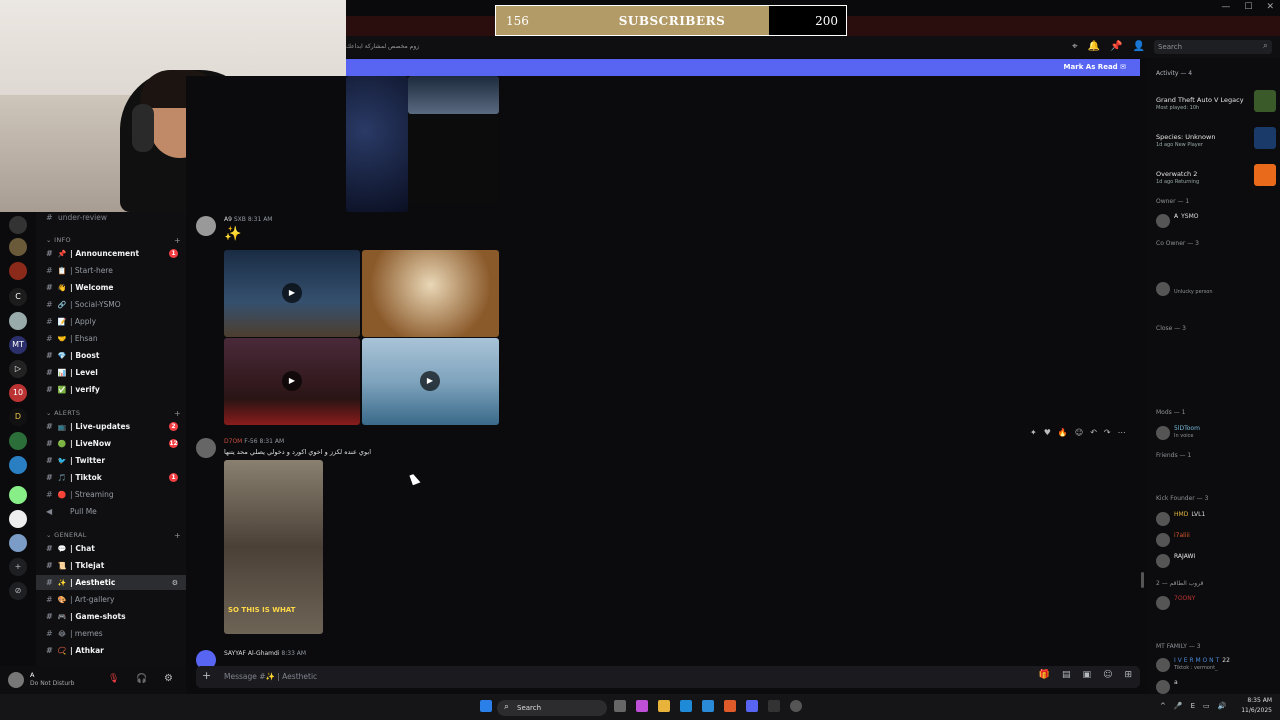 This screenshot has width=1280, height=720. I want to click on member-item: i7aliii, so click(1217, 539).